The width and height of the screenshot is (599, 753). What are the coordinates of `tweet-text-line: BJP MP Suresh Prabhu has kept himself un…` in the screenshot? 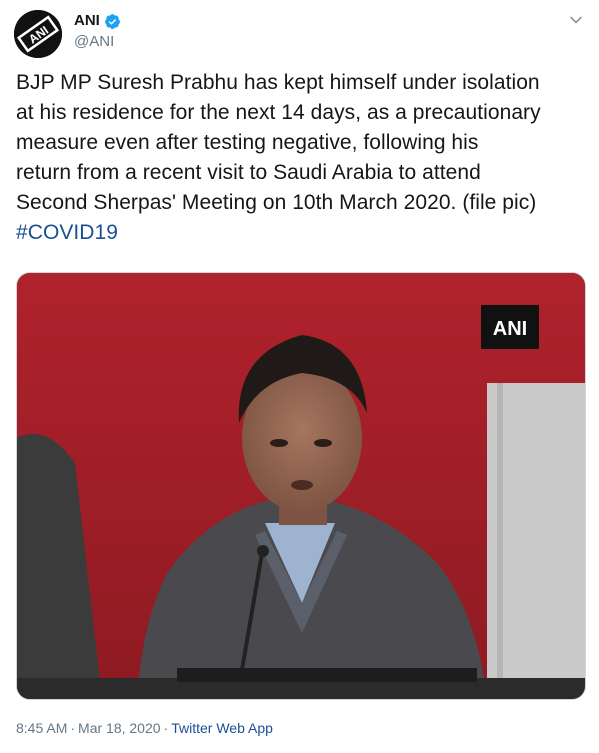 It's located at (278, 82).